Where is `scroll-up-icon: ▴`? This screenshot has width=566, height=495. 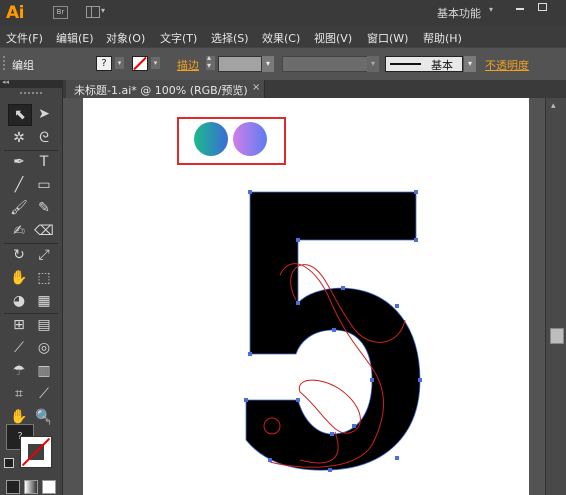
scroll-up-icon: ▴ is located at coordinates (553, 106).